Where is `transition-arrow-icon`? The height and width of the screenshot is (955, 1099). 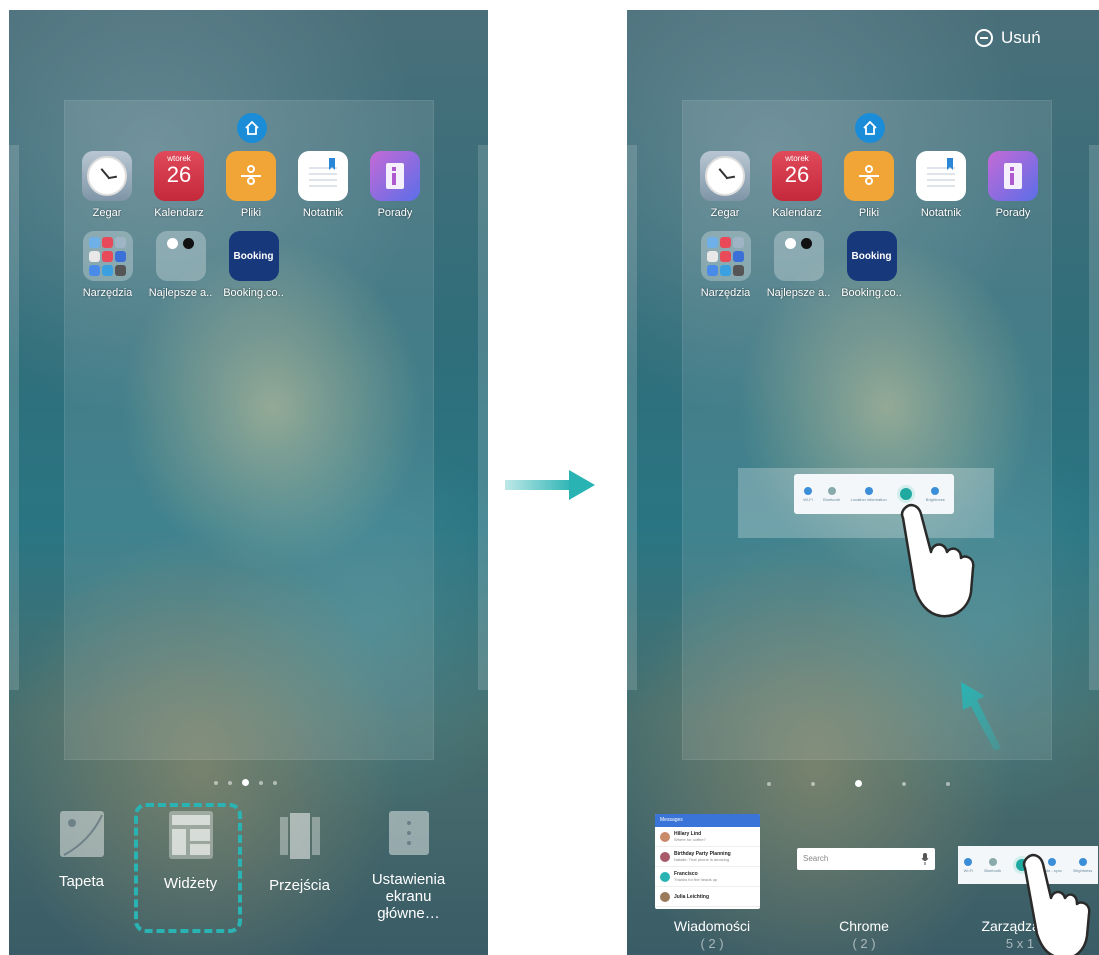 transition-arrow-icon is located at coordinates (550, 485).